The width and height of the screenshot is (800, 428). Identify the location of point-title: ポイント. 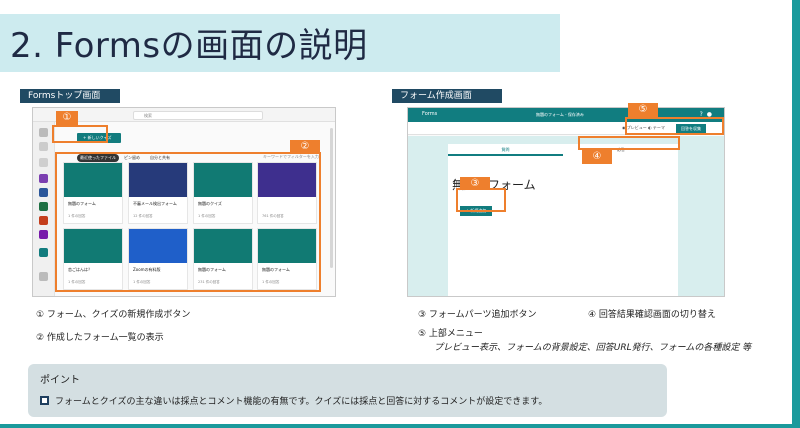
(60, 380).